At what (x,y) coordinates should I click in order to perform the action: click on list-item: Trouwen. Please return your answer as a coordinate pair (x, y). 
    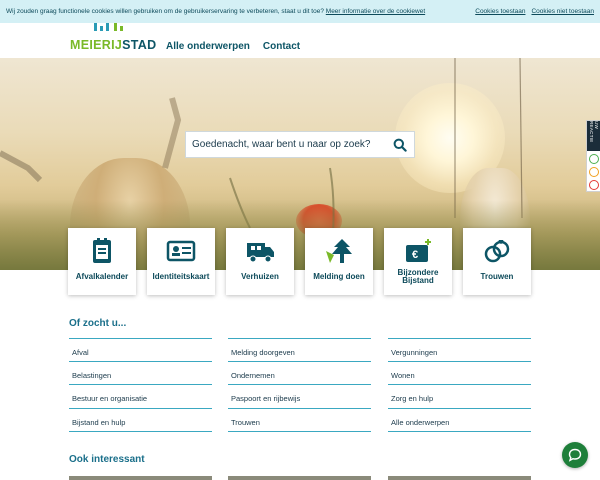
    Looking at the image, I should click on (299, 420).